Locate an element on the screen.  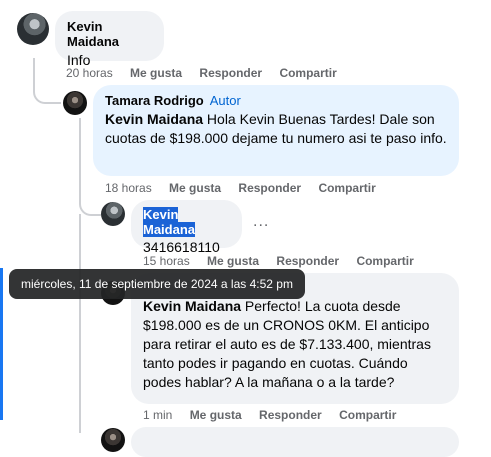
comment-actions: 18 horas Me gusta Responder Compartir is located at coordinates (247, 188).